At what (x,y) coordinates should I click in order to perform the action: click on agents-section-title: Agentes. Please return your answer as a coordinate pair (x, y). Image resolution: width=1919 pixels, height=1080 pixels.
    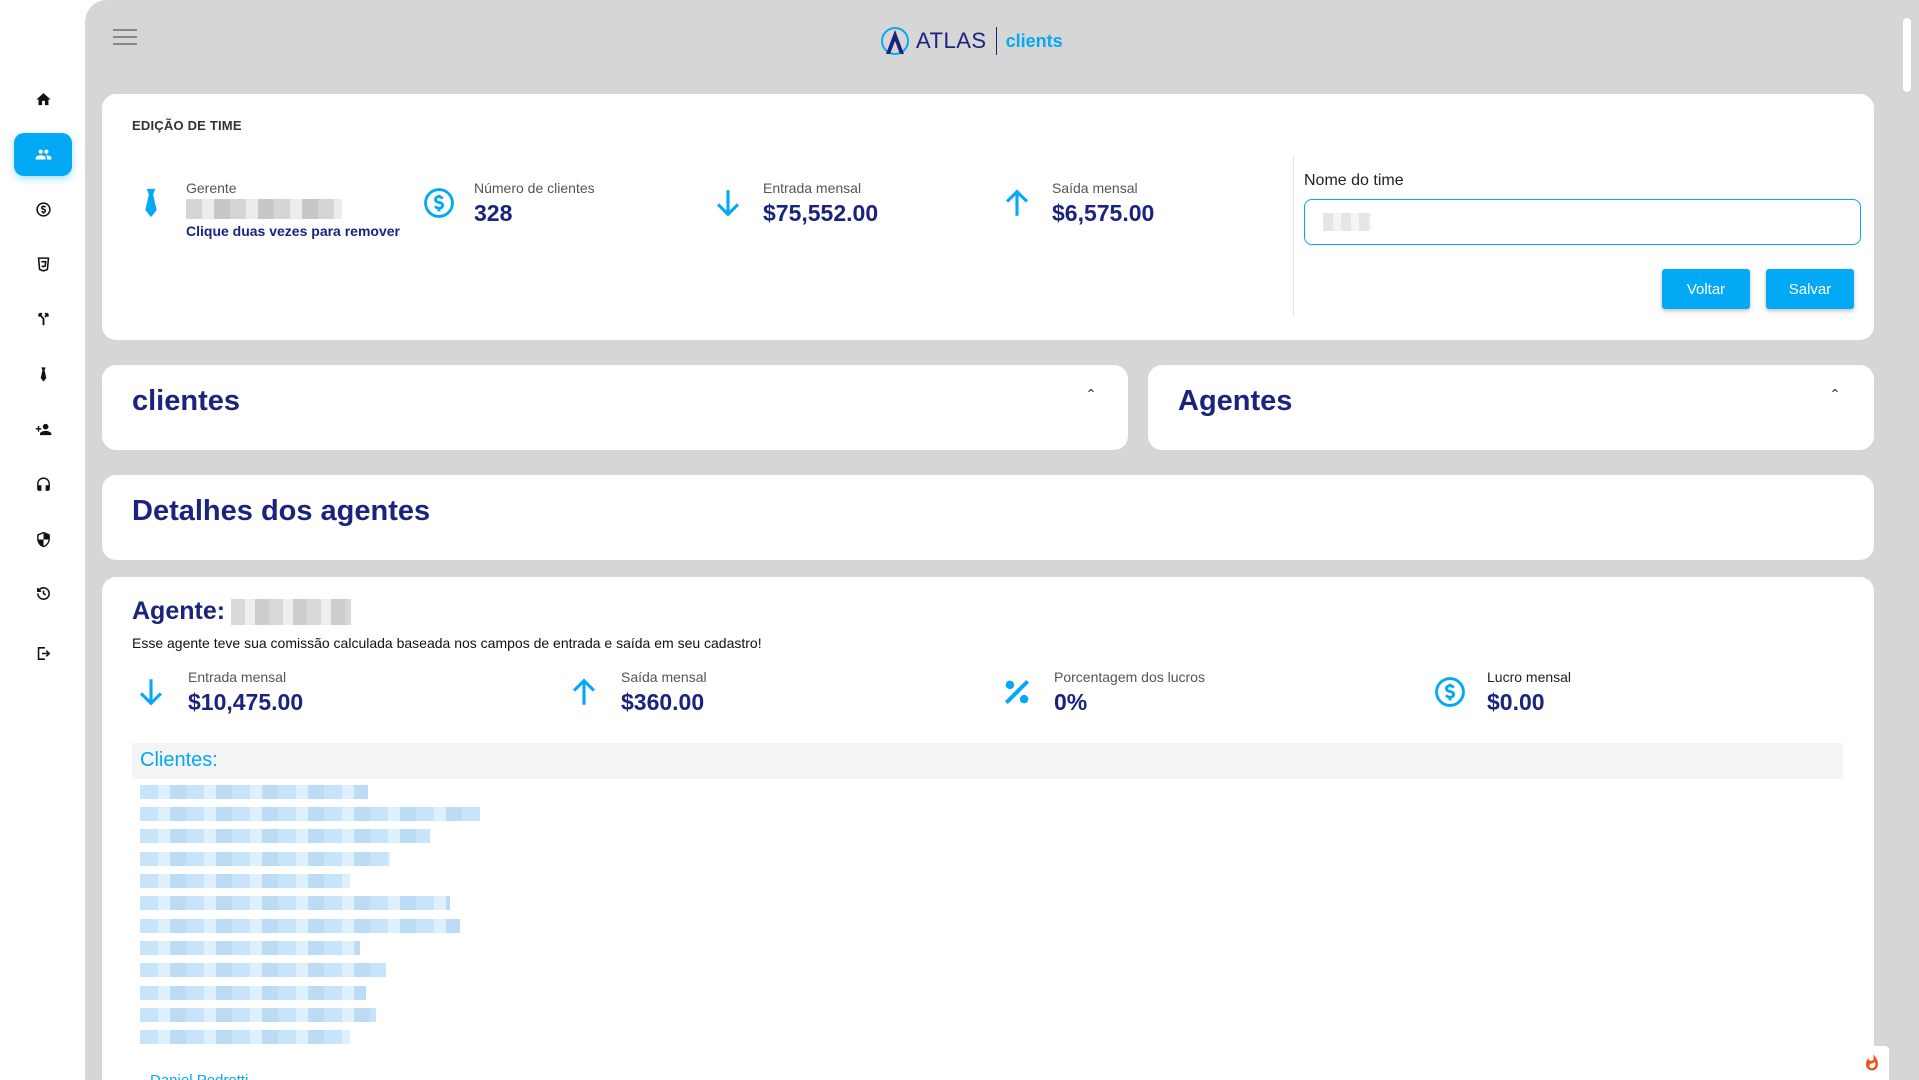
    Looking at the image, I should click on (1235, 401).